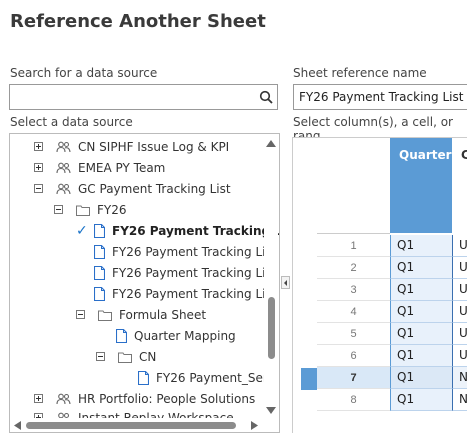 The image size is (467, 433). I want to click on scroll-right-icon, so click(254, 425).